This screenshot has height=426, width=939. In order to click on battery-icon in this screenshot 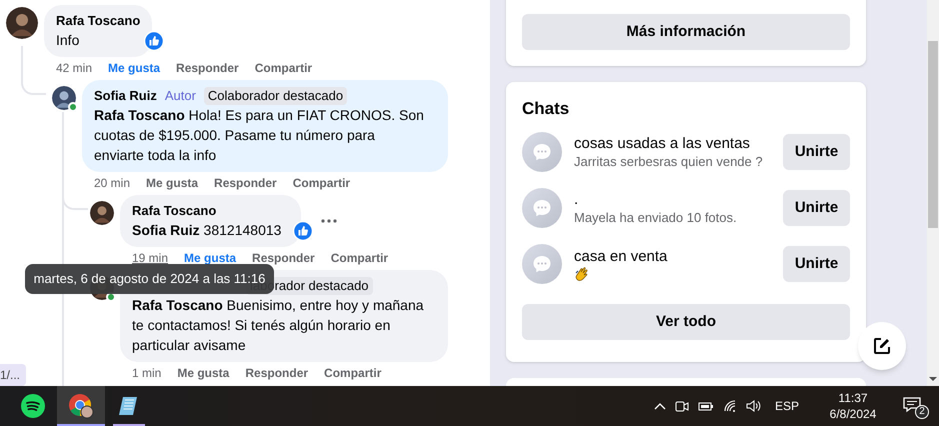, I will do `click(706, 406)`.